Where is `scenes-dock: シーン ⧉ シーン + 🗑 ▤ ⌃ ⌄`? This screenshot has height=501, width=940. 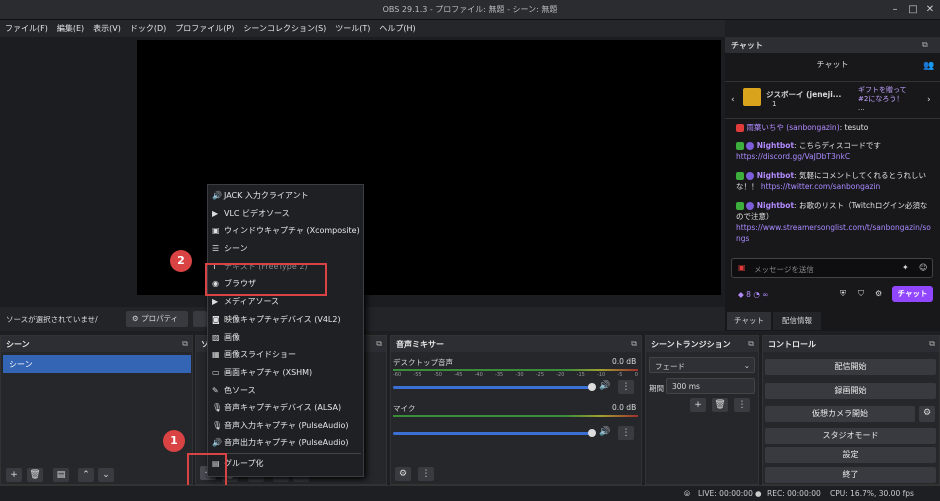 scenes-dock: シーン ⧉ シーン + 🗑 ▤ ⌃ ⌄ is located at coordinates (96, 410).